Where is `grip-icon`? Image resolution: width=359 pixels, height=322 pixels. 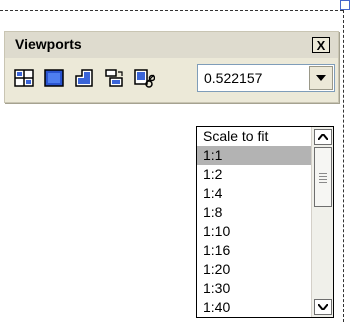 grip-icon is located at coordinates (323, 179).